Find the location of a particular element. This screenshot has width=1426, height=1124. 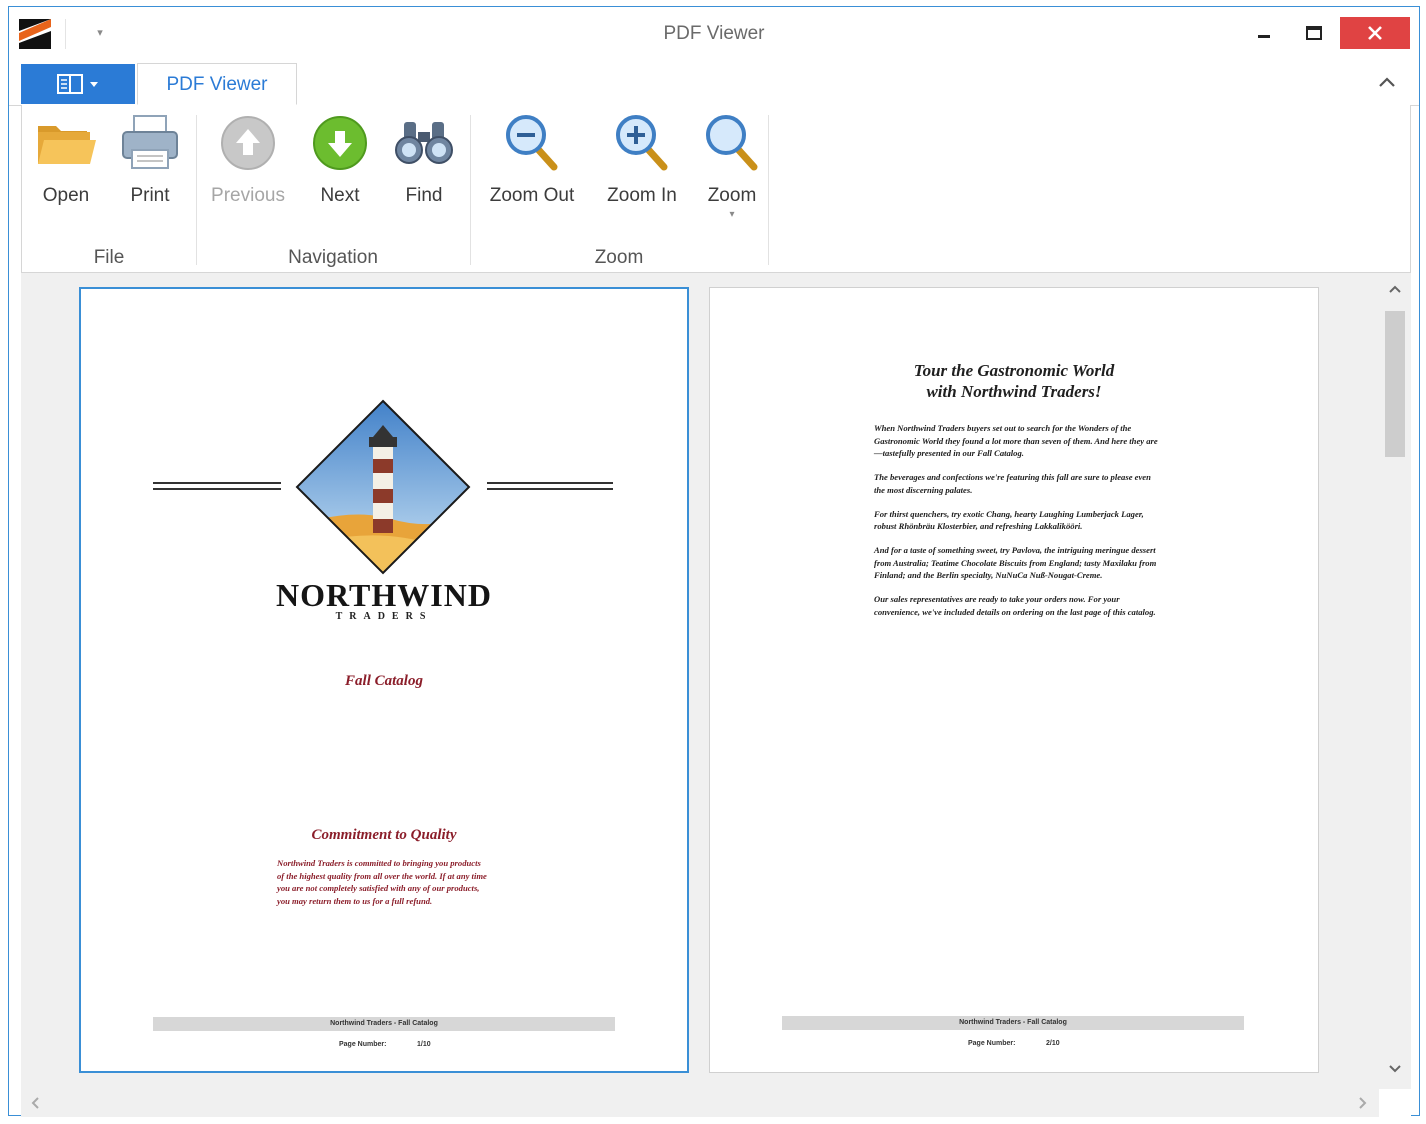

scrollbar-corner is located at coordinates (1395, 1103).